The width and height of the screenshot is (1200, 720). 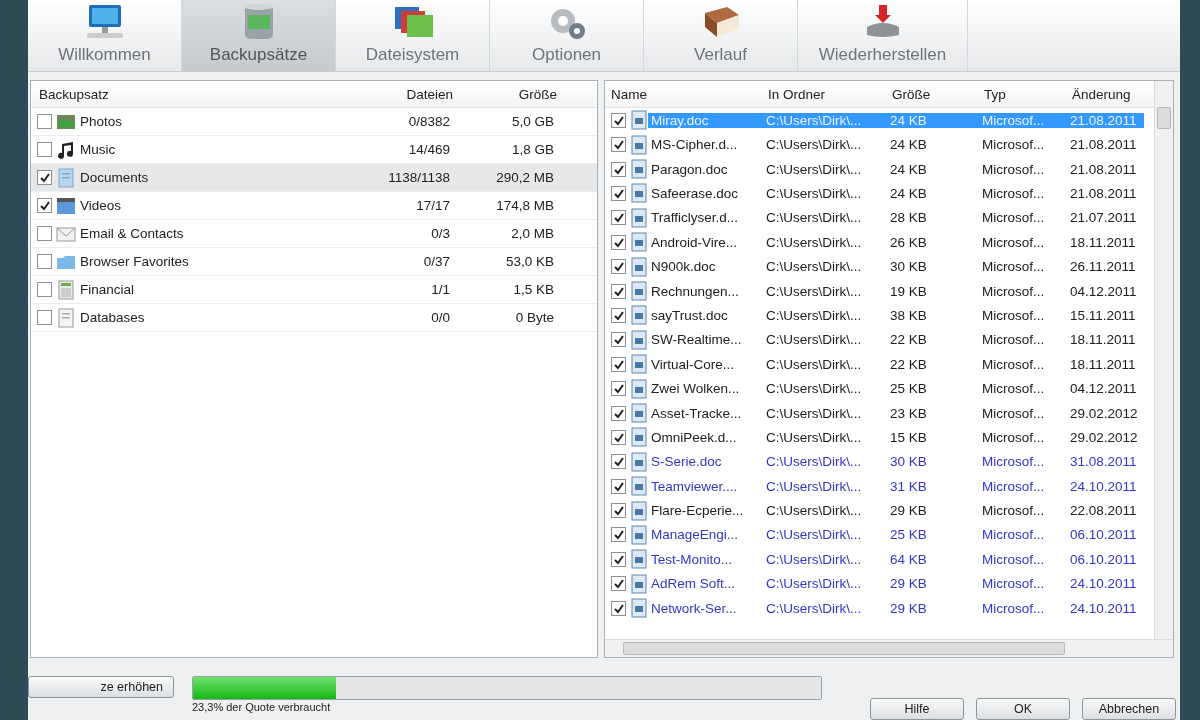 I want to click on table-cell-text: 290,2 MB, so click(x=525, y=178).